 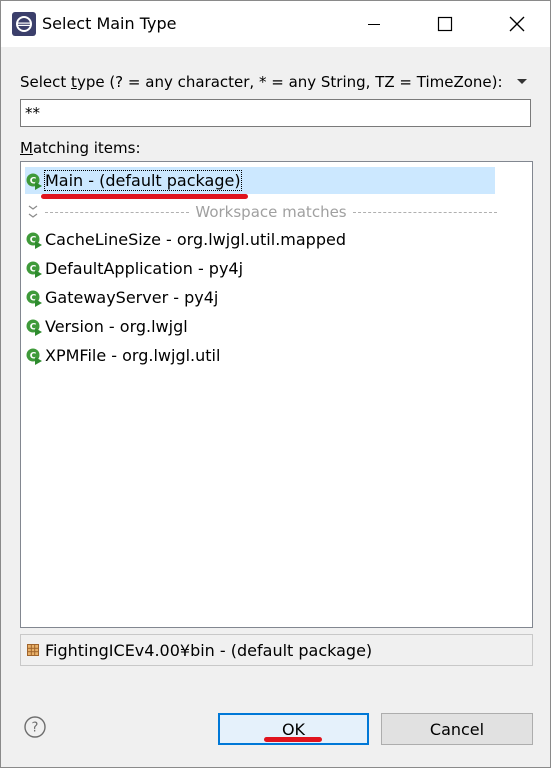 I want to click on separator-label: Workspace matches, so click(x=271, y=212).